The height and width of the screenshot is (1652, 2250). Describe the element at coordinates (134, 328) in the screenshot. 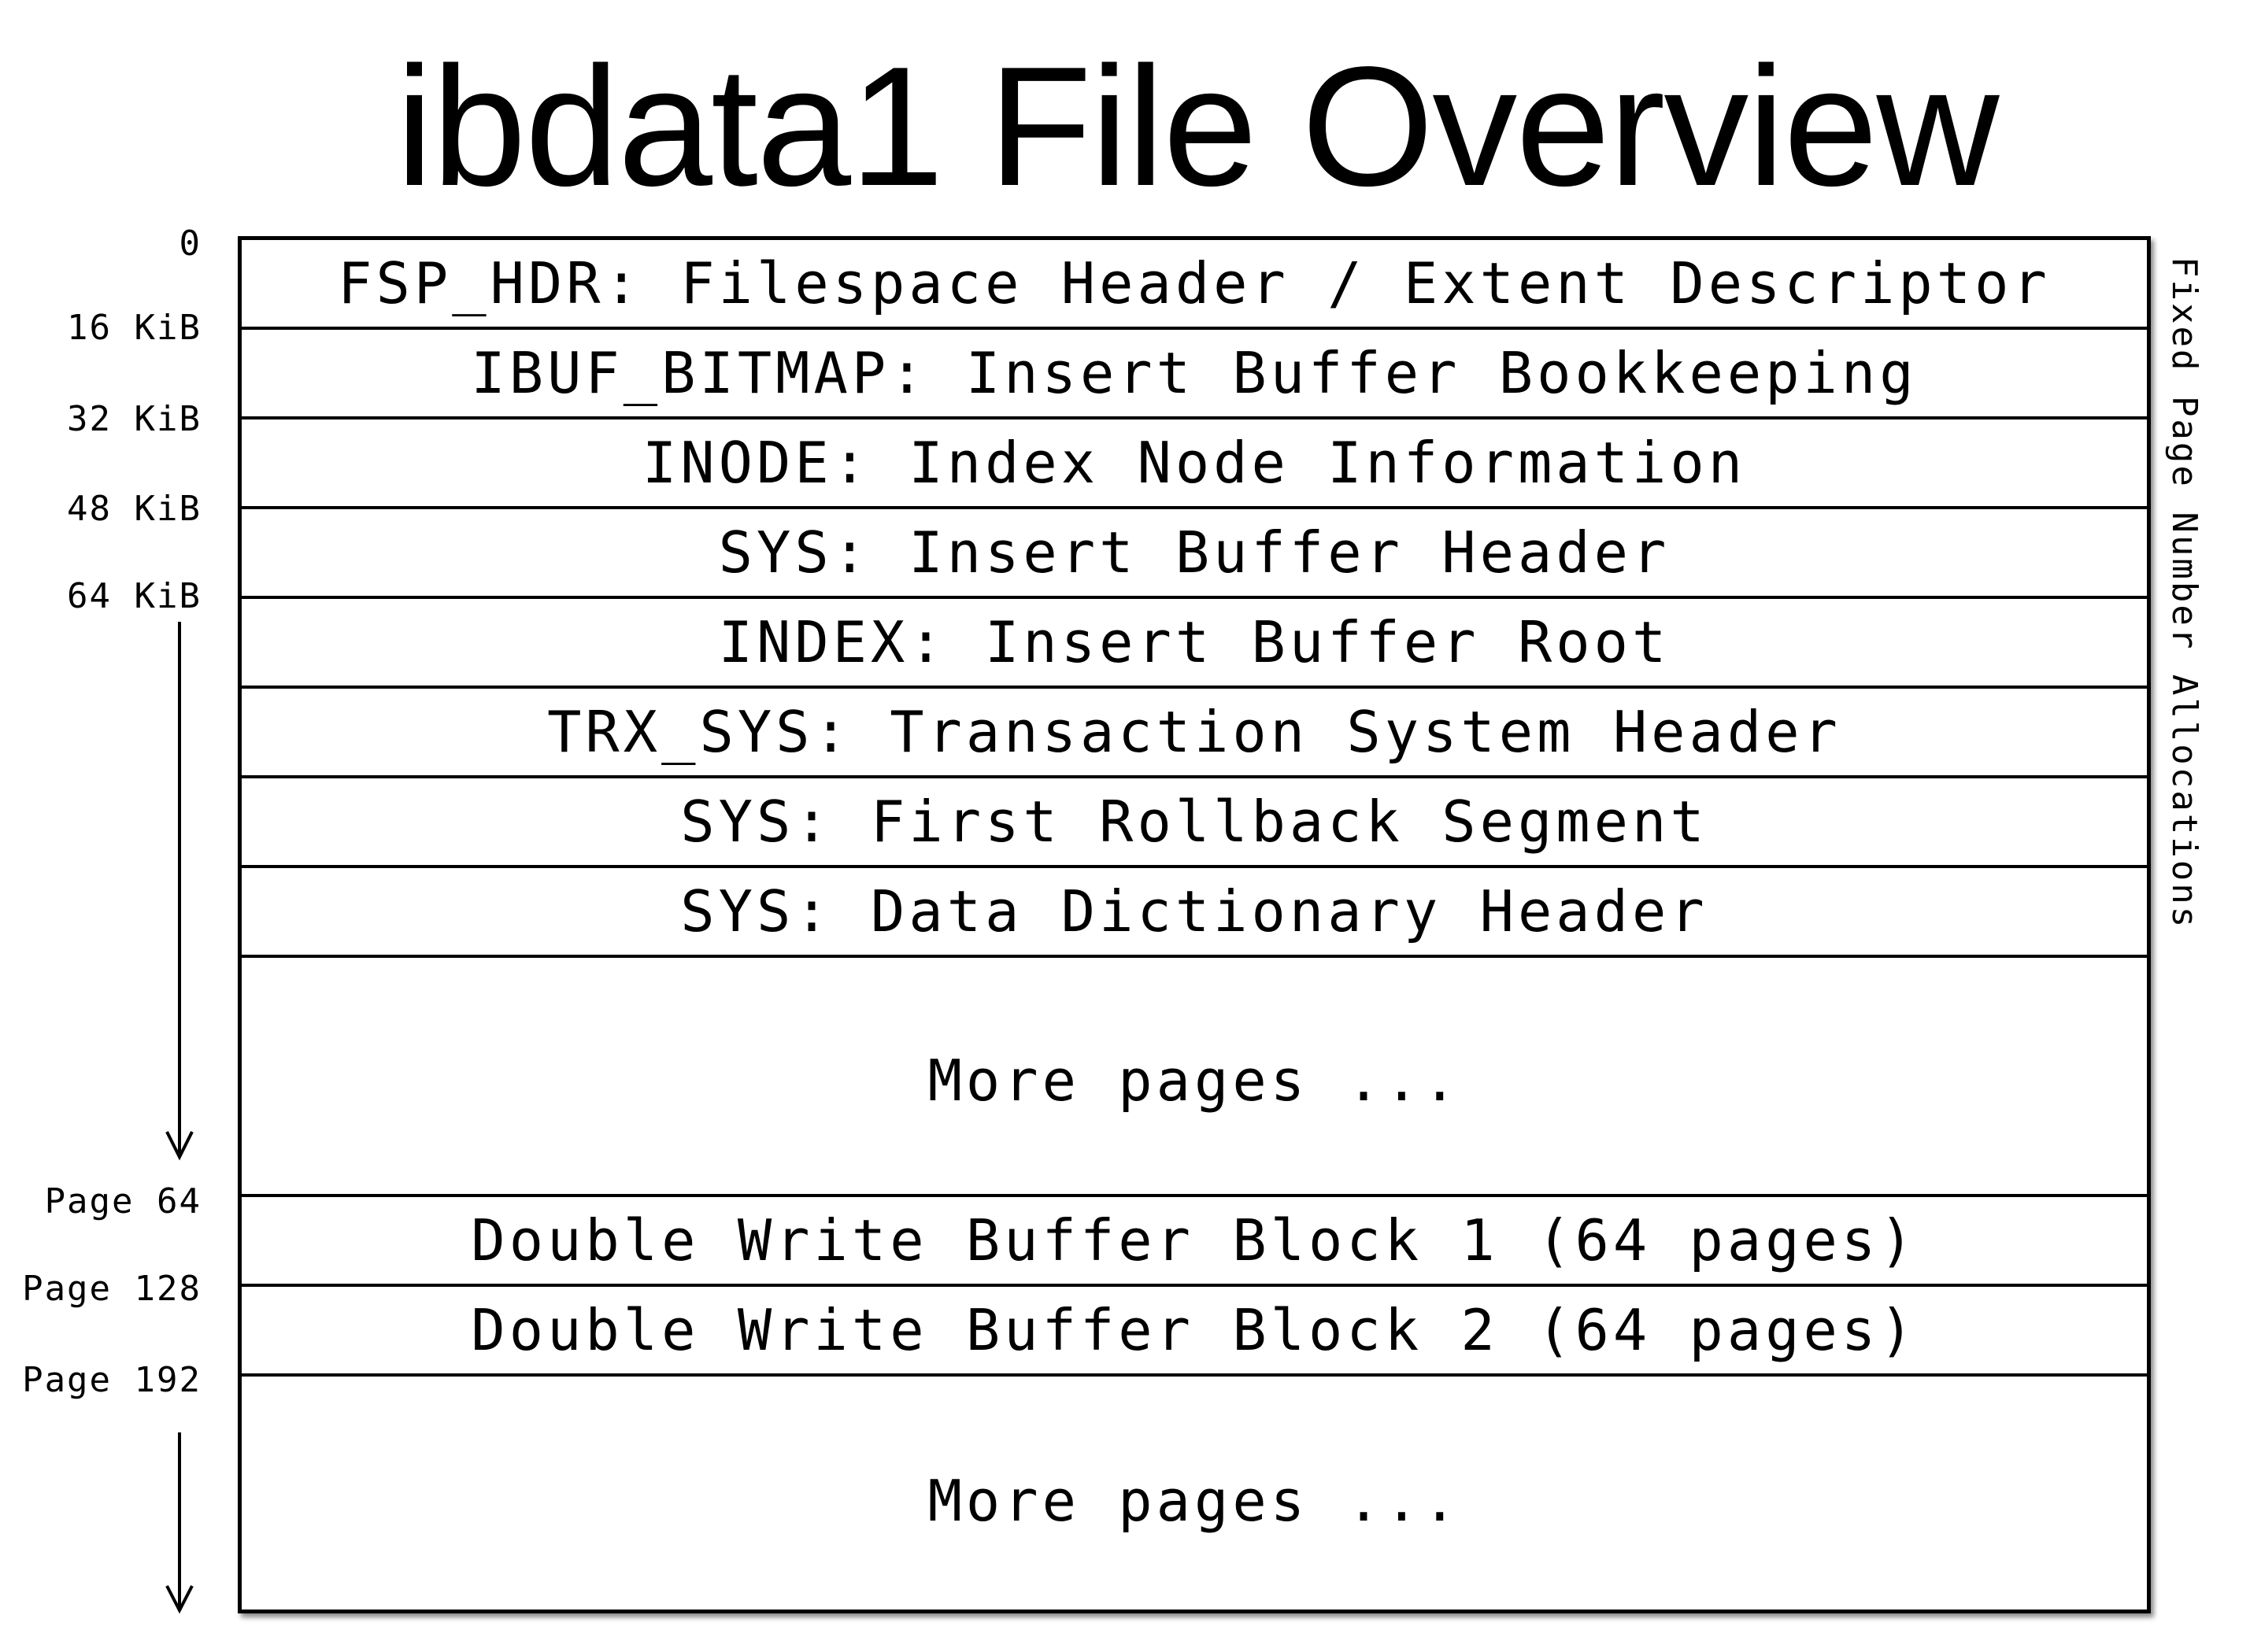

I see `offset-label-16-kib: 16 KiB` at that location.